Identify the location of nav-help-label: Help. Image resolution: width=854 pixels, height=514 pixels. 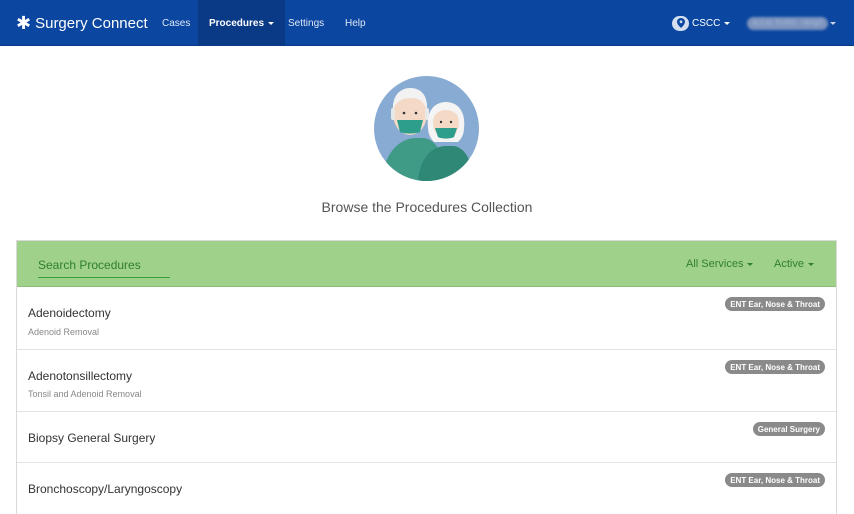
(355, 23).